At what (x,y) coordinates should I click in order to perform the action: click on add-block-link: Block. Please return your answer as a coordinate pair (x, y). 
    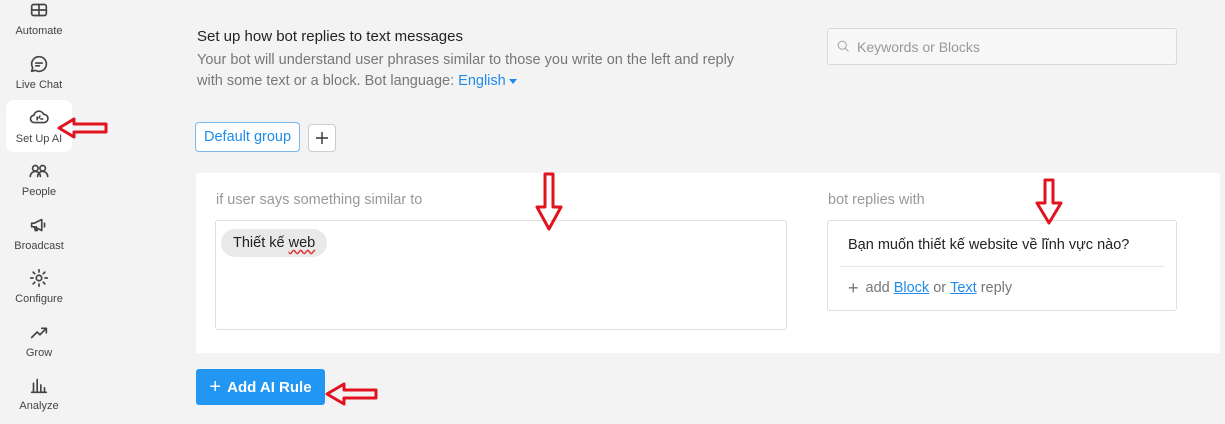
    Looking at the image, I should click on (911, 288).